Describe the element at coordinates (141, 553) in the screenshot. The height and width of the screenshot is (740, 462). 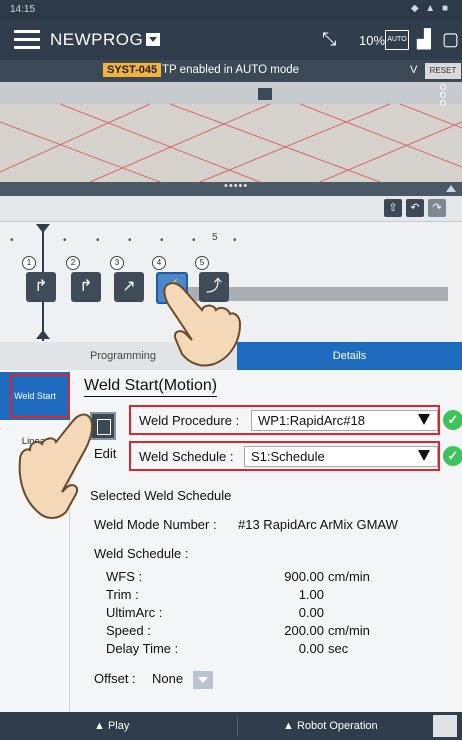
I see `weld-schedule-heading: Weld Schedule :` at that location.